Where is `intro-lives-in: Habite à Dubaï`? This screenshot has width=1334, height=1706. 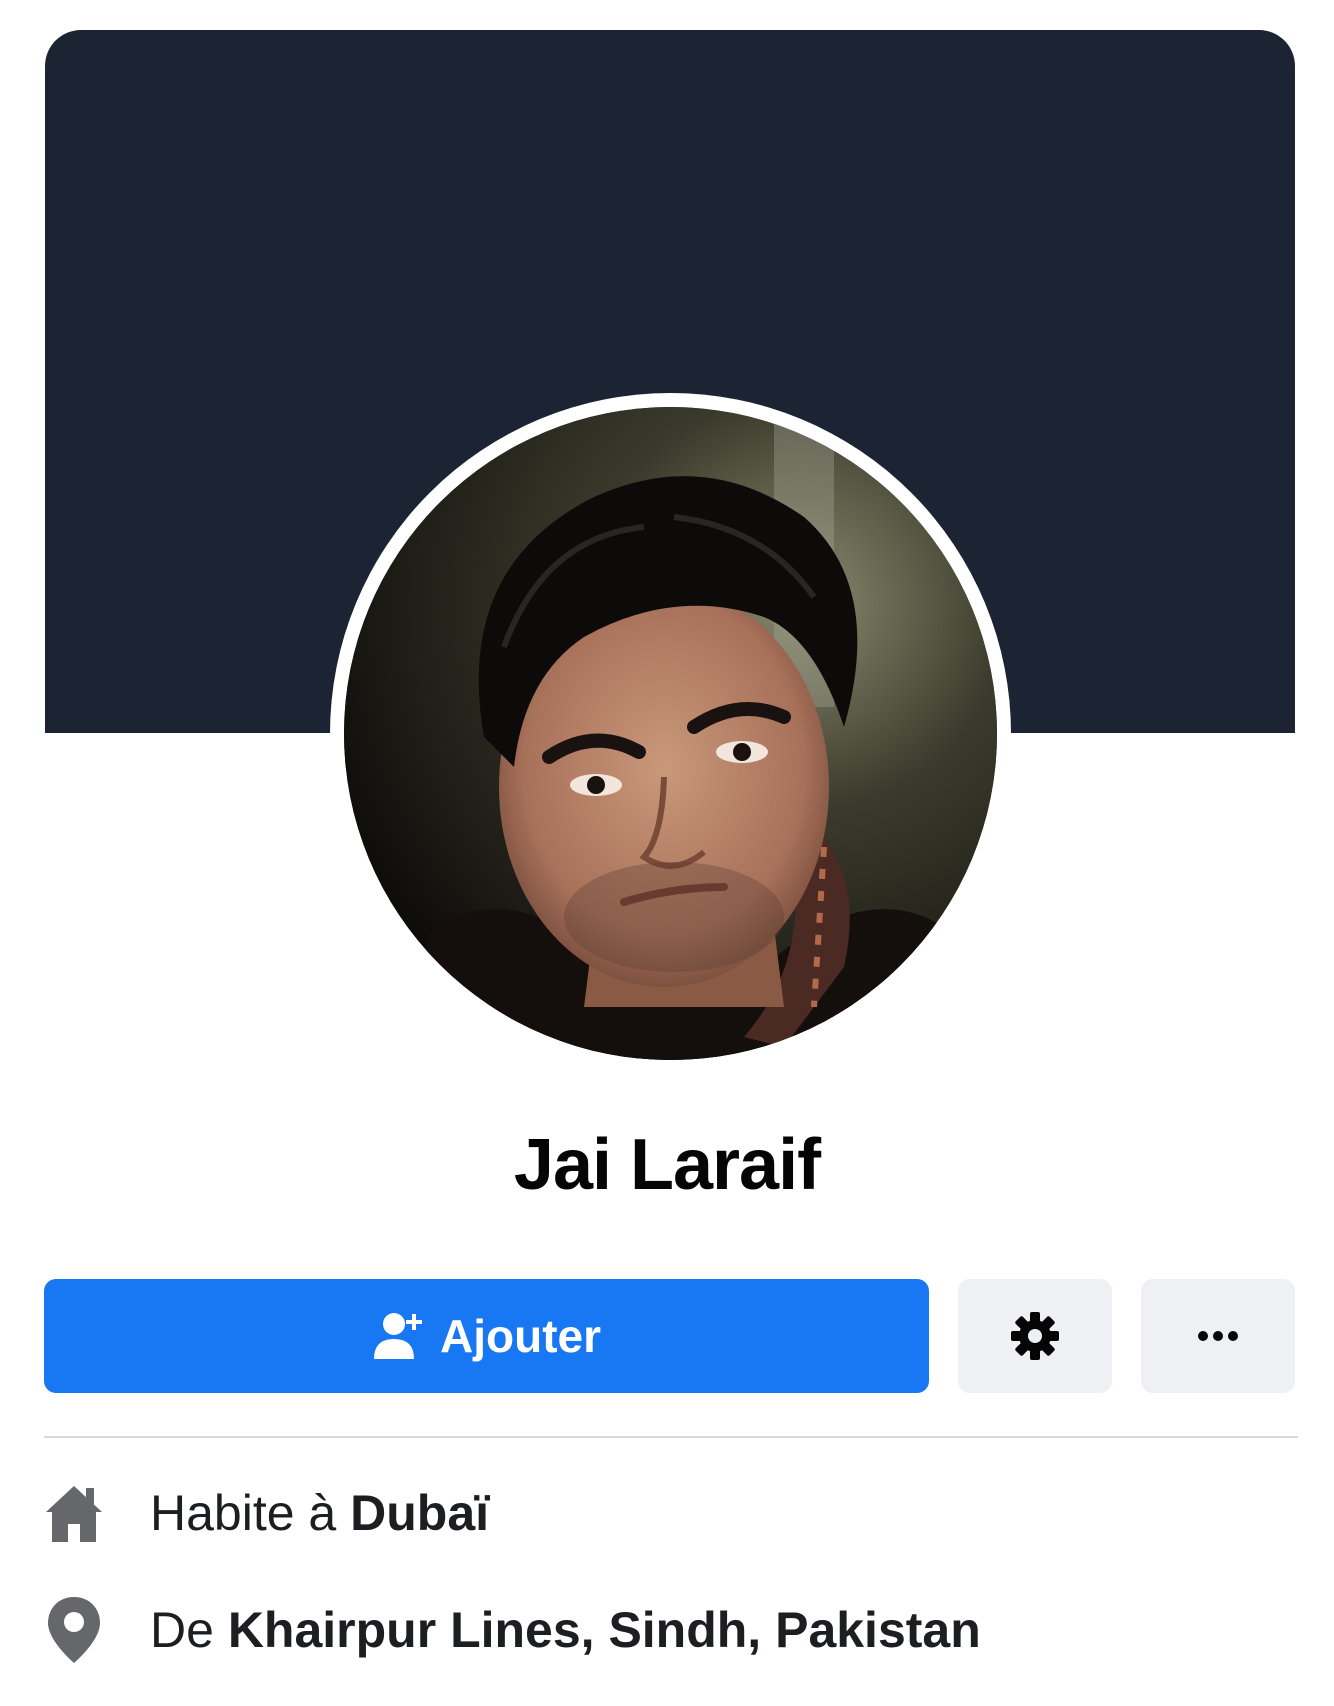 intro-lives-in: Habite à Dubaï is located at coordinates (669, 1513).